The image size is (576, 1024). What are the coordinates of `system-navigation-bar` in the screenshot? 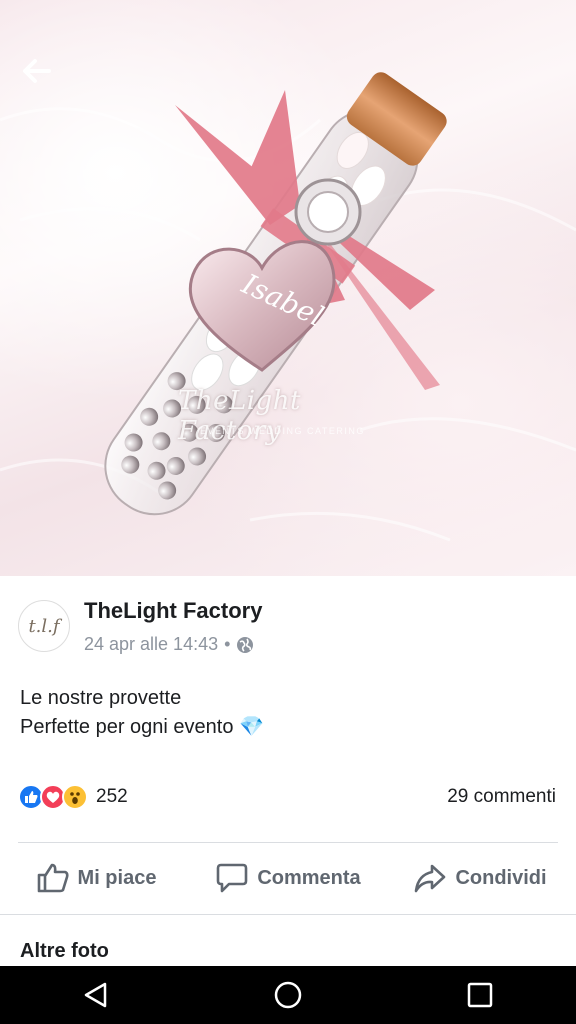 It's located at (288, 995).